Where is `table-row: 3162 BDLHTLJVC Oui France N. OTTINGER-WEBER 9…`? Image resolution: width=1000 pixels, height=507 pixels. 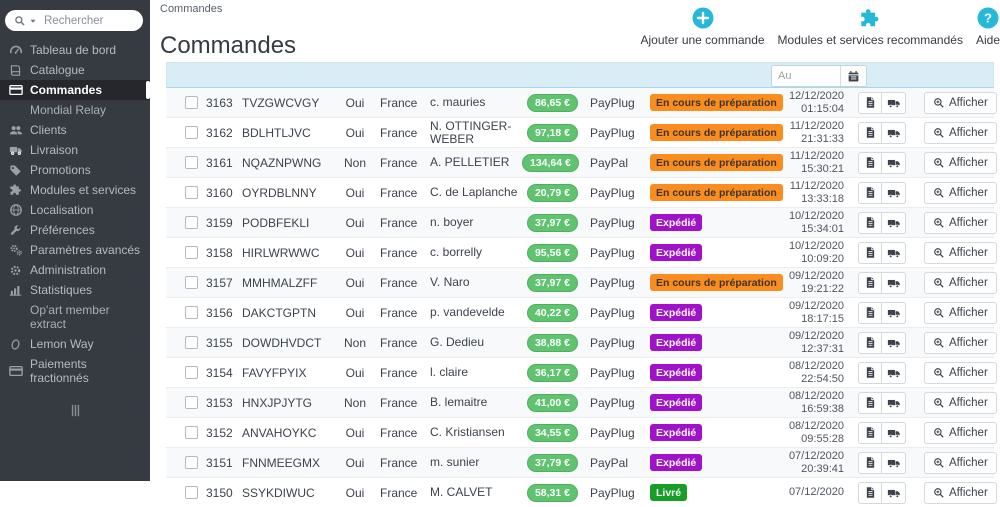
table-row: 3162 BDLHTLJVC Oui France N. OTTINGER-WEBER 9… is located at coordinates (581, 132).